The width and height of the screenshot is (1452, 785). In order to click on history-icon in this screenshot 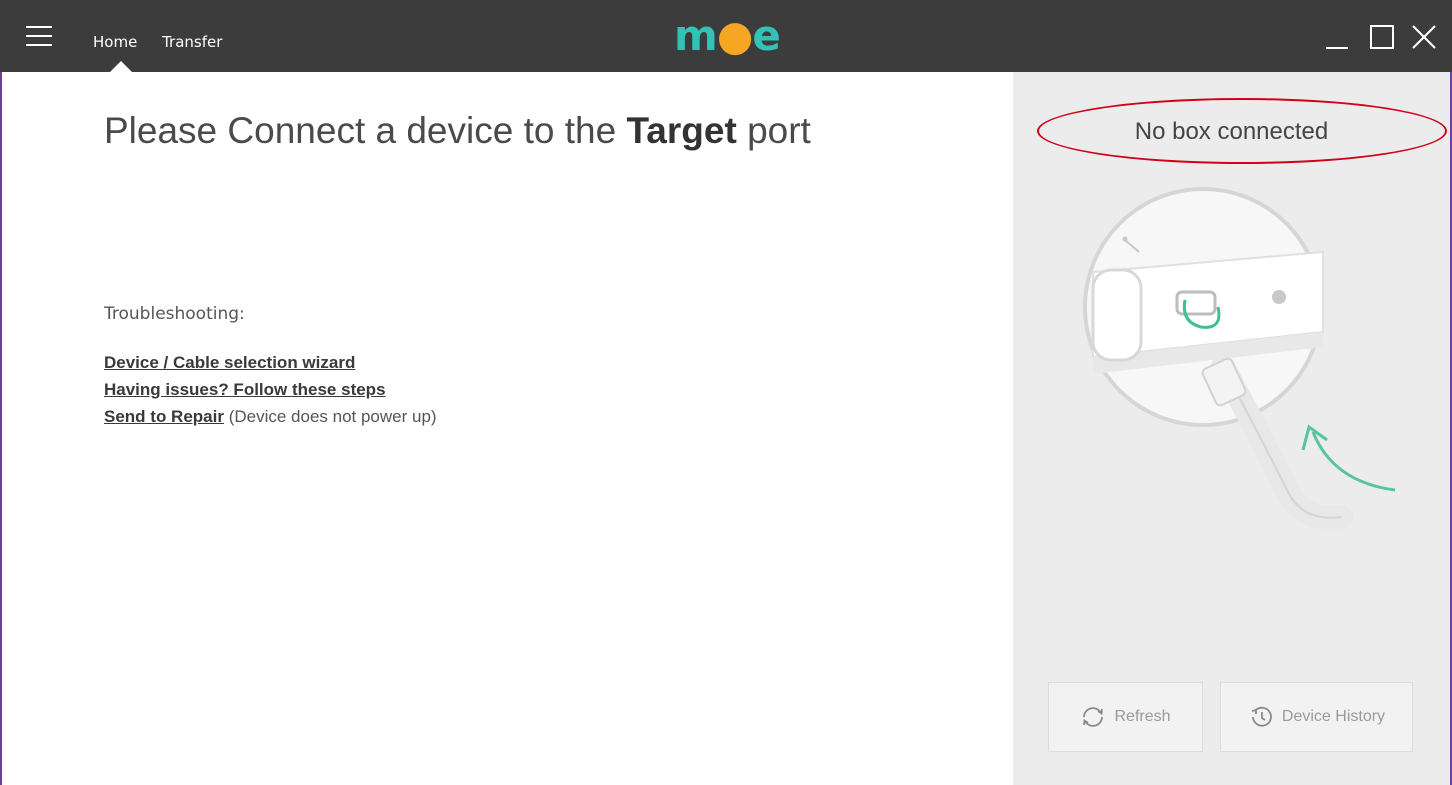, I will do `click(1261, 716)`.